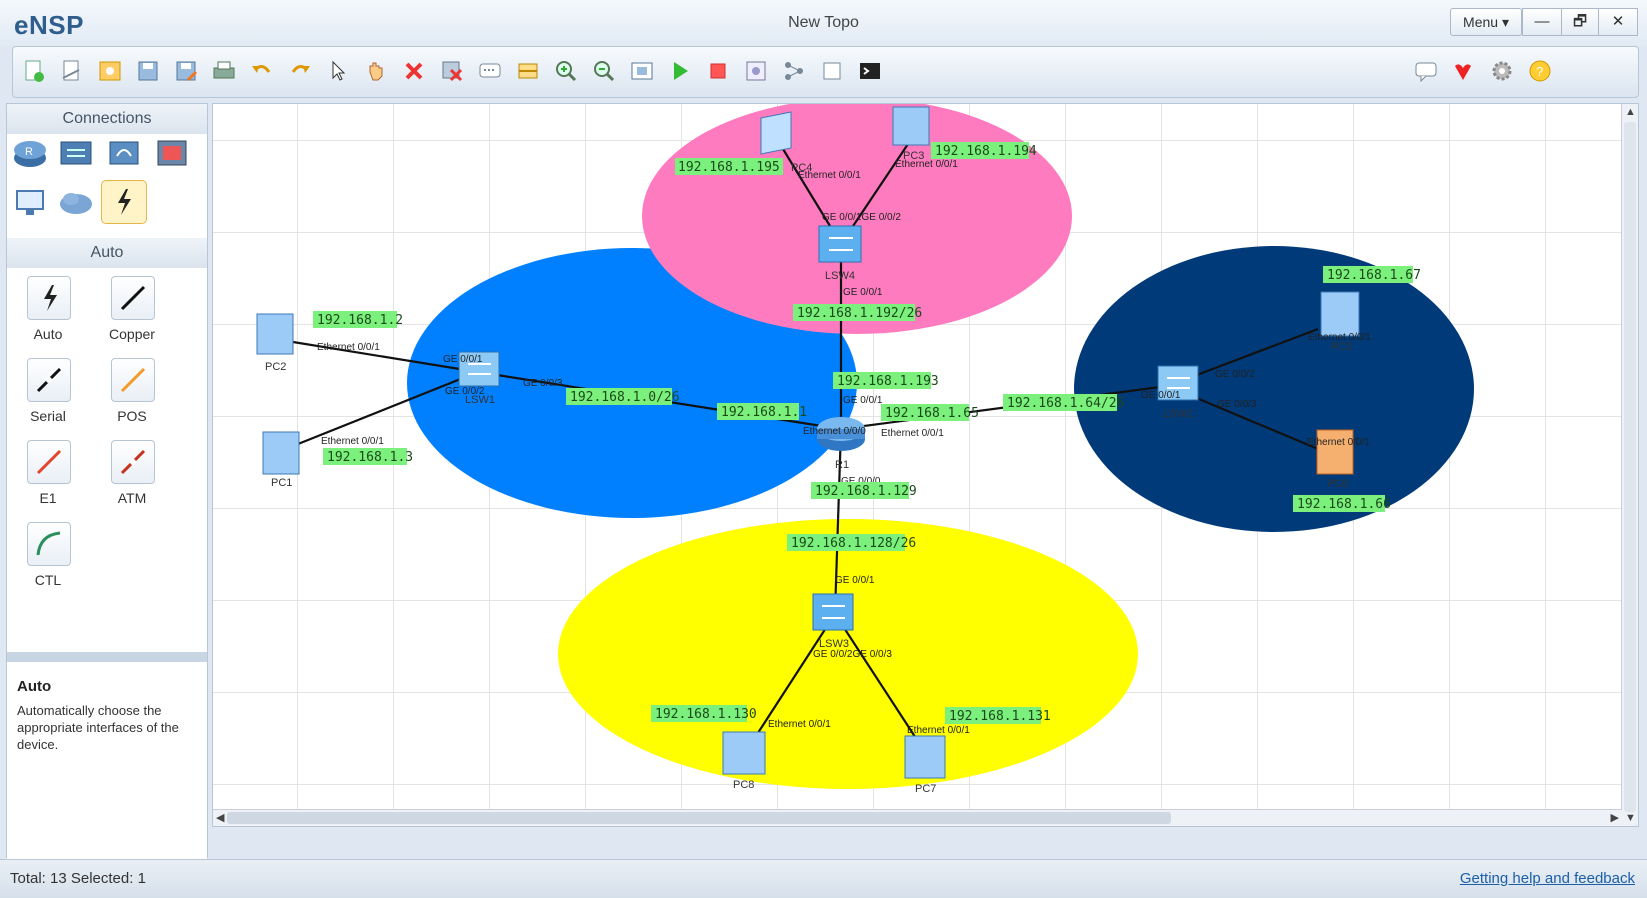 The image size is (1647, 898). I want to click on description-title: Auto, so click(34, 686).